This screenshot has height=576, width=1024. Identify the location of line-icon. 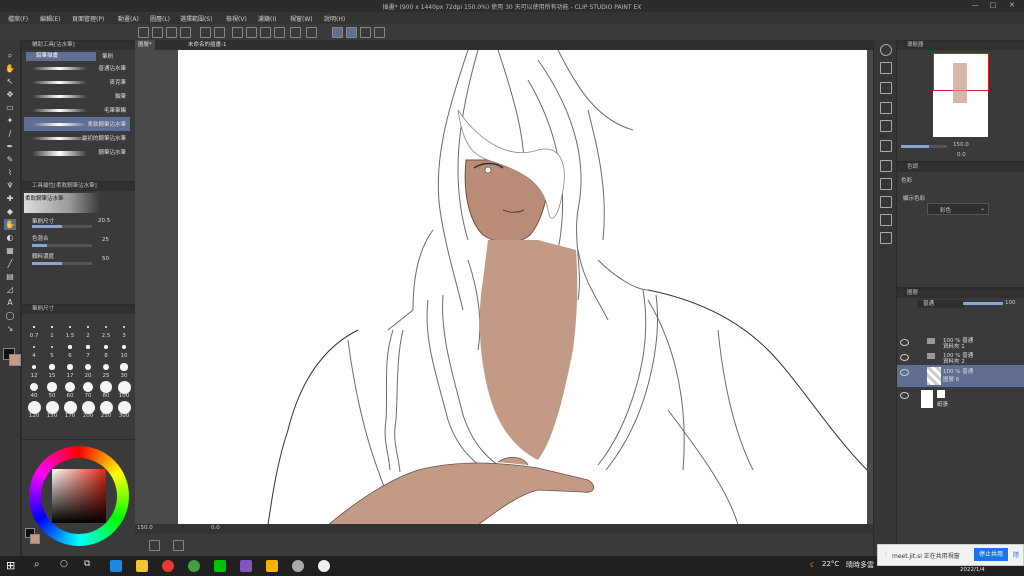
(220, 566).